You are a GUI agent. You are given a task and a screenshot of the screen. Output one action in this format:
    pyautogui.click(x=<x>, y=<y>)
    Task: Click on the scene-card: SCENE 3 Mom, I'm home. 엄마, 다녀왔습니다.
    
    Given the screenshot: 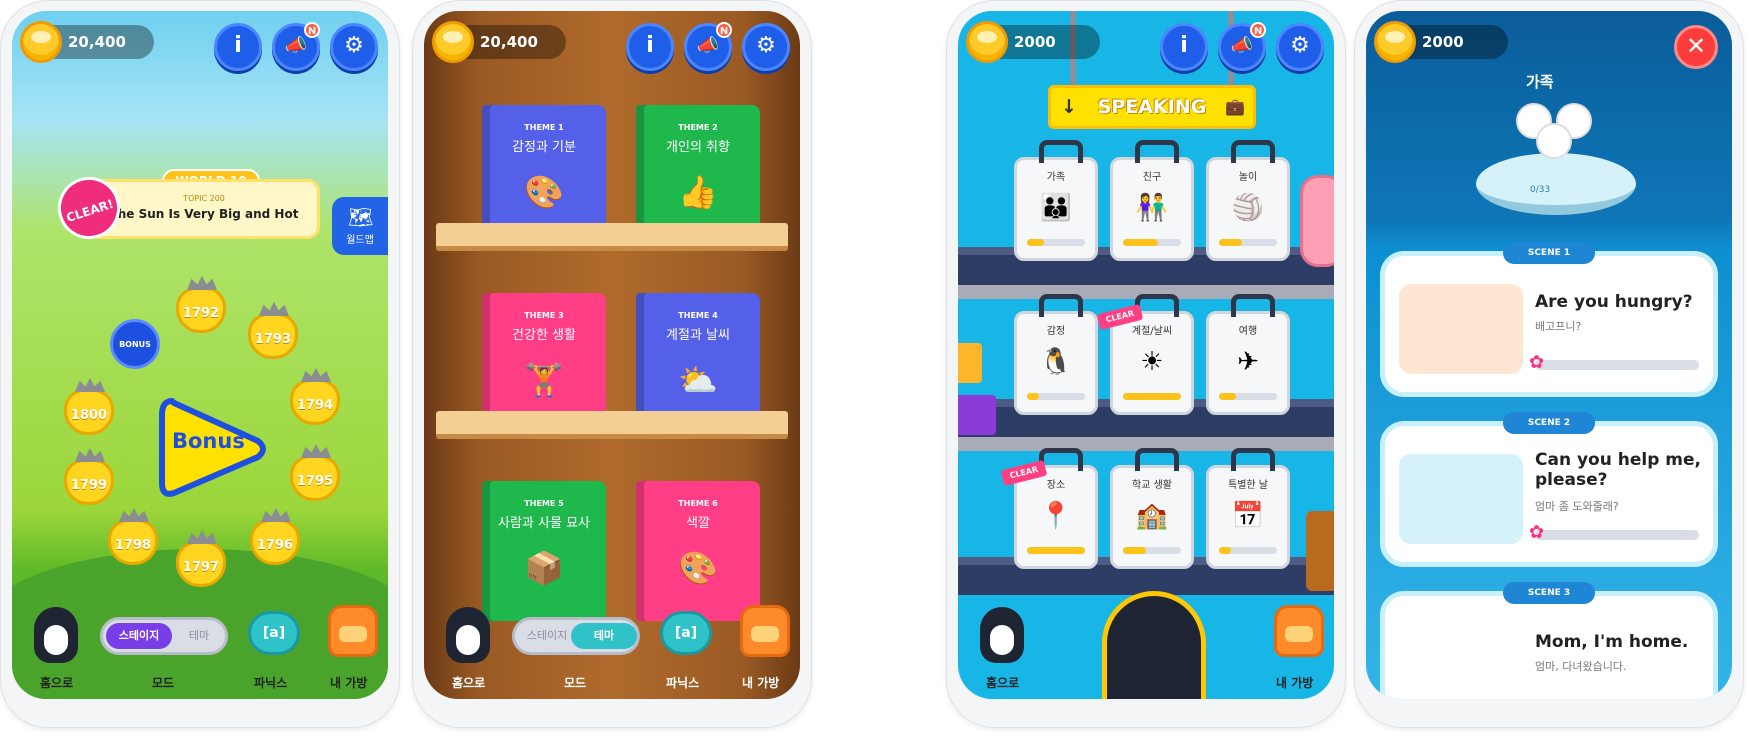 What is the action you would take?
    pyautogui.click(x=1549, y=640)
    